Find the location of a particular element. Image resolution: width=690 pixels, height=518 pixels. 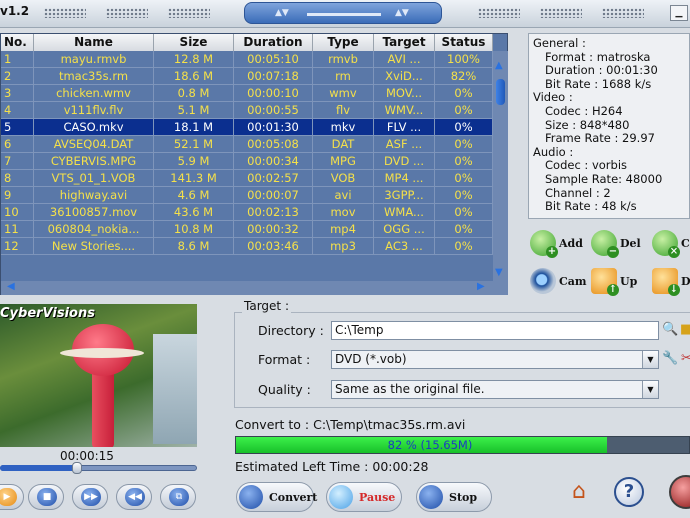

table-cell-status: 82% is located at coordinates (464, 76).